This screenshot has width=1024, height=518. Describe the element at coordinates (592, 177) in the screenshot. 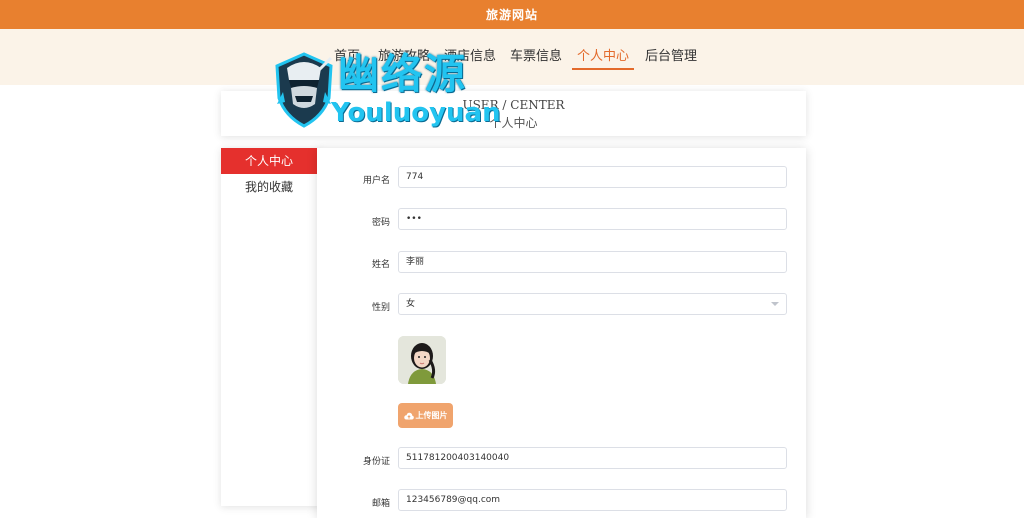

I see `username-field: 774` at that location.